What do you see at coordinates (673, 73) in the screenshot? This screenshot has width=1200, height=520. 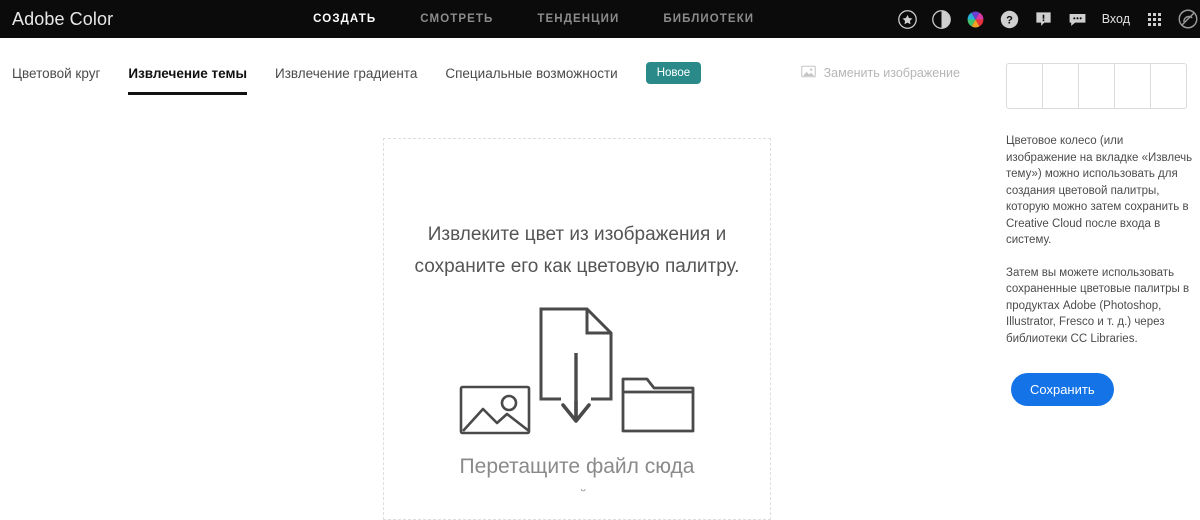 I see `new-badge: Новое` at bounding box center [673, 73].